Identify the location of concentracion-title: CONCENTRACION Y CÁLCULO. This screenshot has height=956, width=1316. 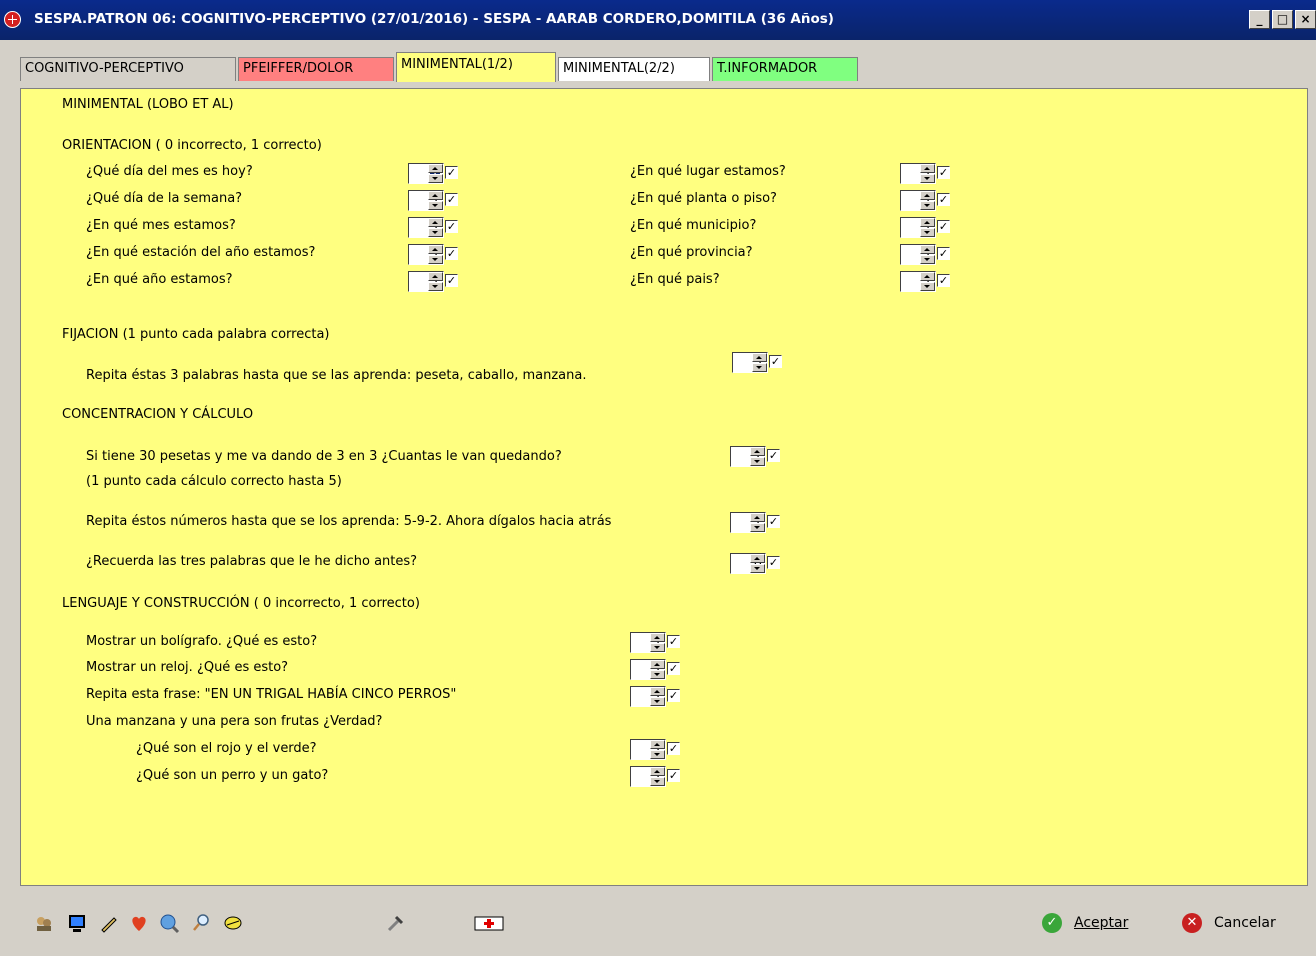
(158, 414).